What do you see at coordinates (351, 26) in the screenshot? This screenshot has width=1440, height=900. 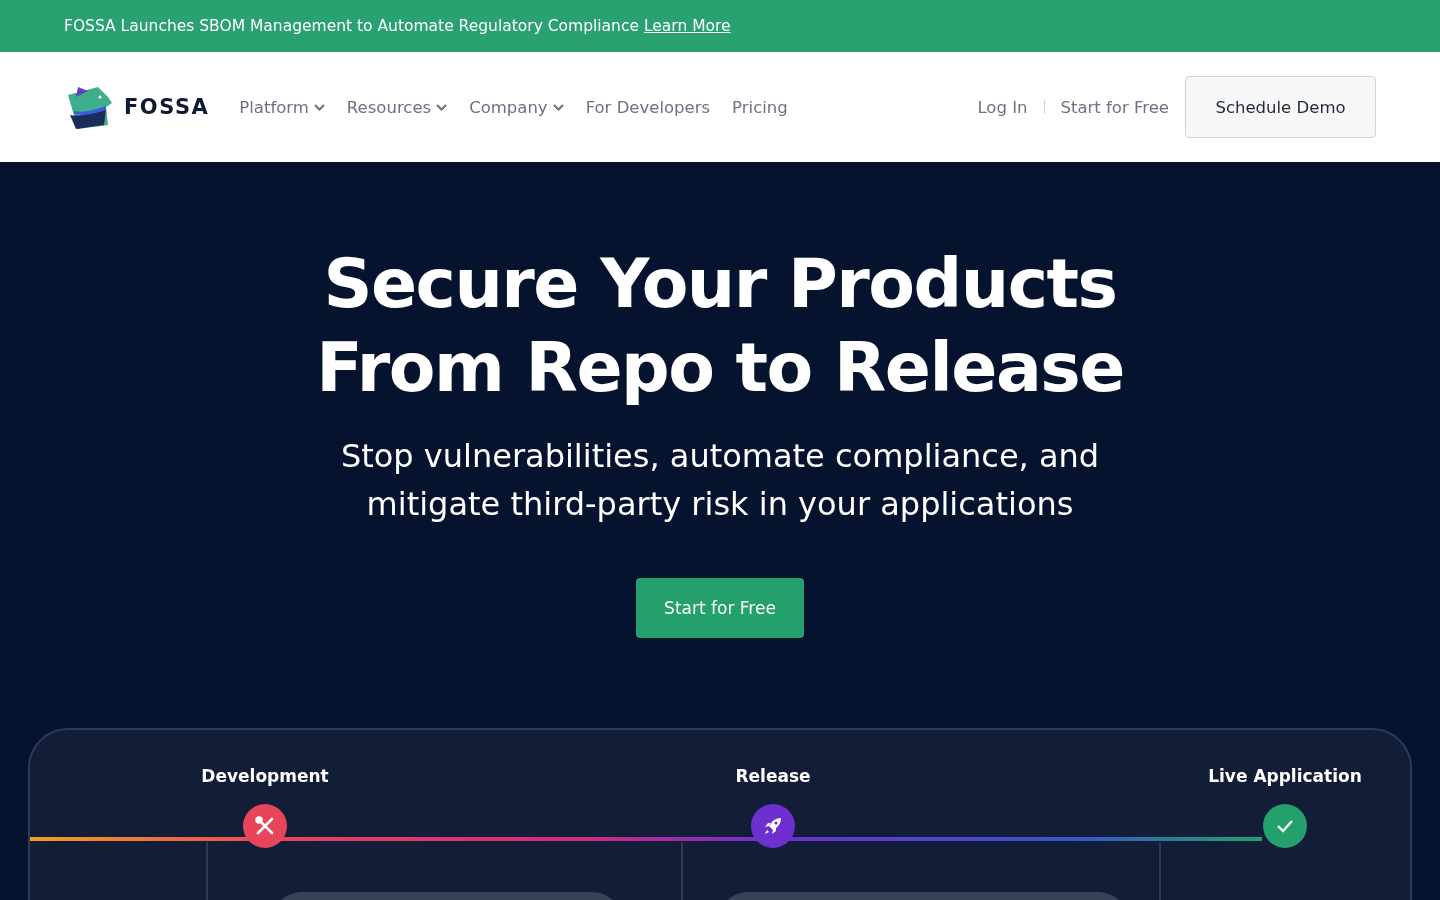 I see `announcement-text: FOSSA Launches SBOM Management to Automate Regulatory Compliance` at bounding box center [351, 26].